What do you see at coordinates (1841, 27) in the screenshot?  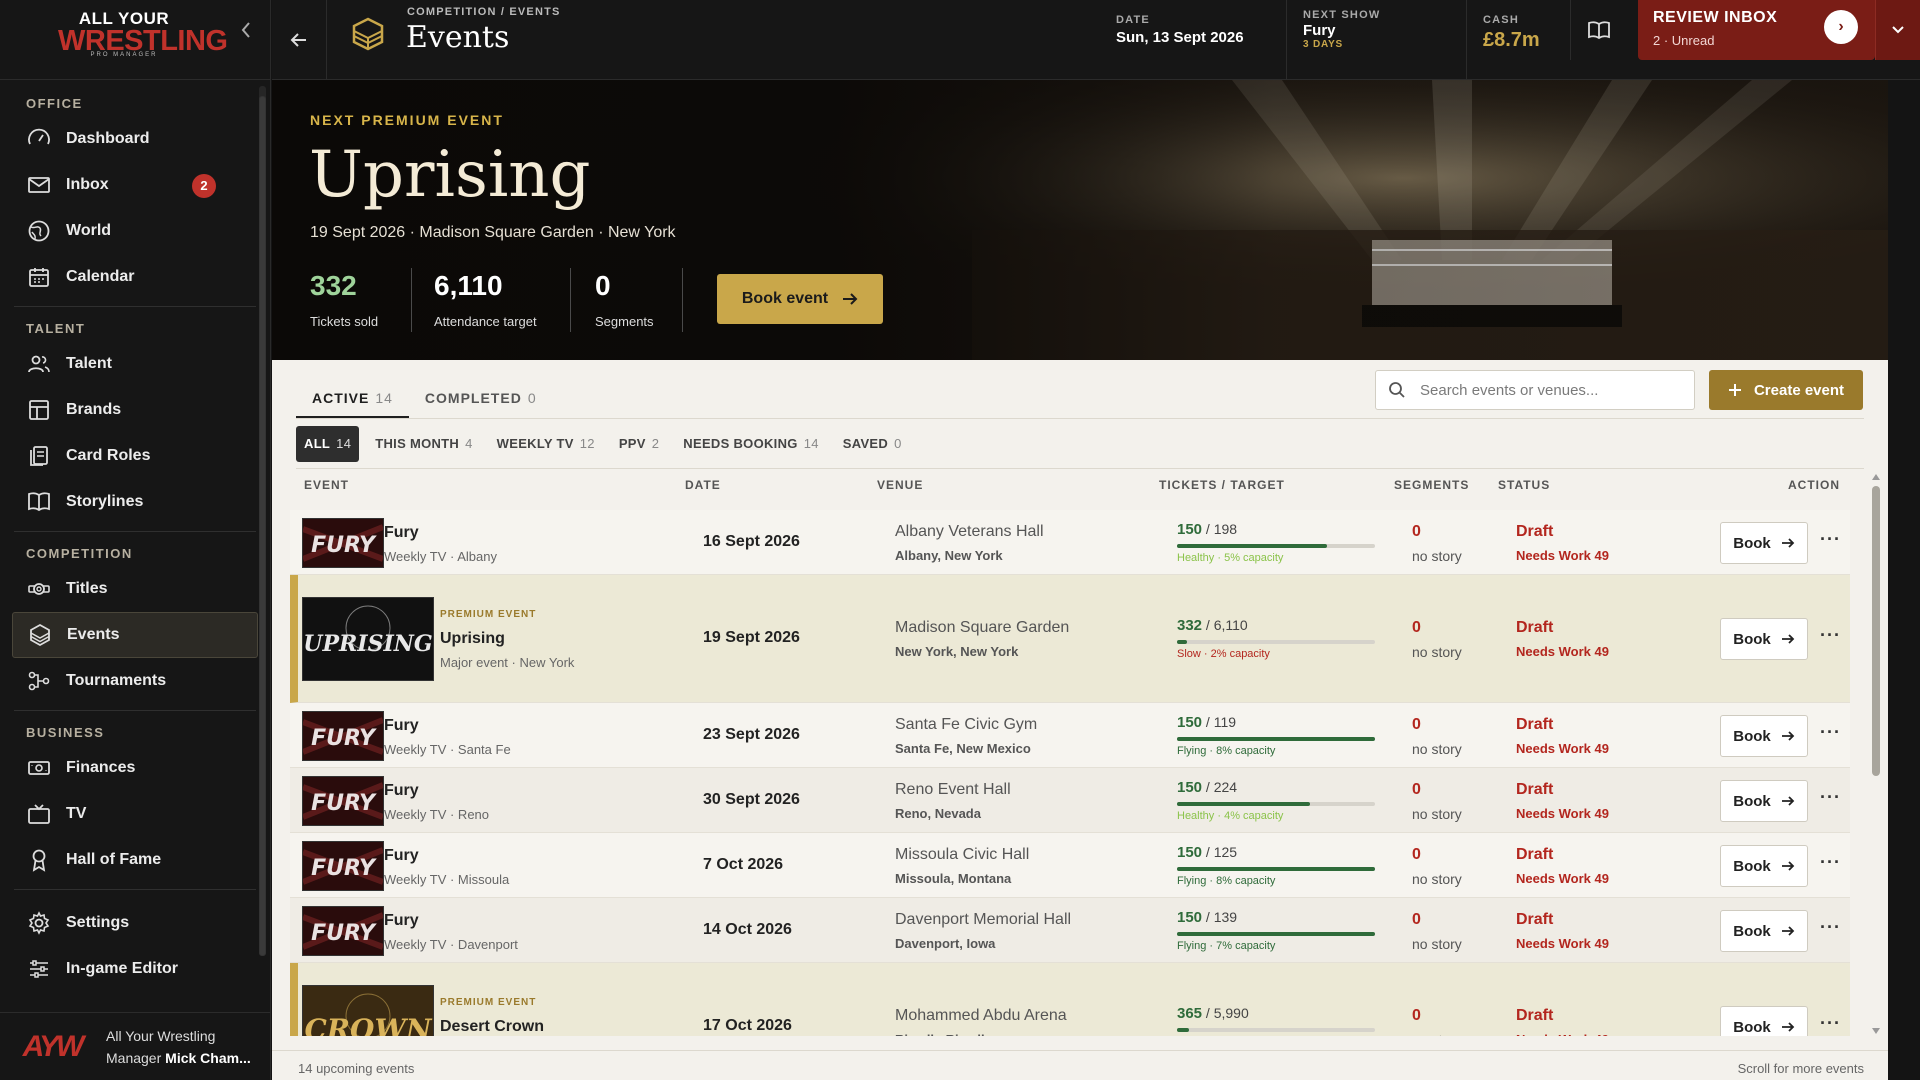 I see `chevron-right-icon: ›` at bounding box center [1841, 27].